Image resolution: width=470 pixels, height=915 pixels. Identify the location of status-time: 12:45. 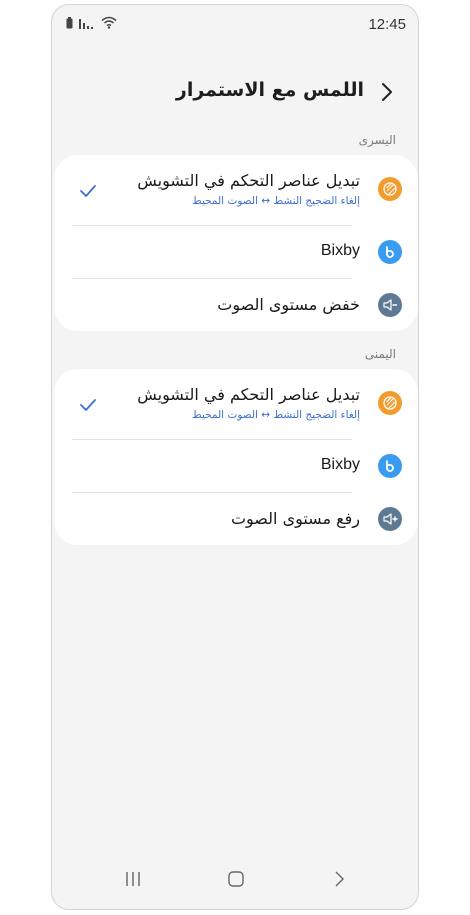
(387, 24).